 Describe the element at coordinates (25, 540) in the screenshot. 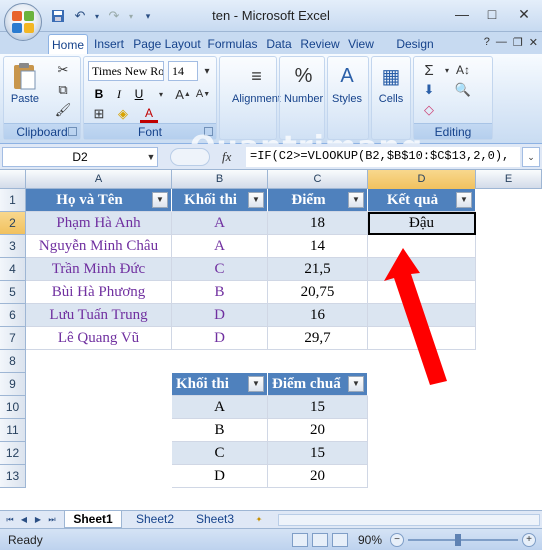

I see `status-ready: Ready` at that location.